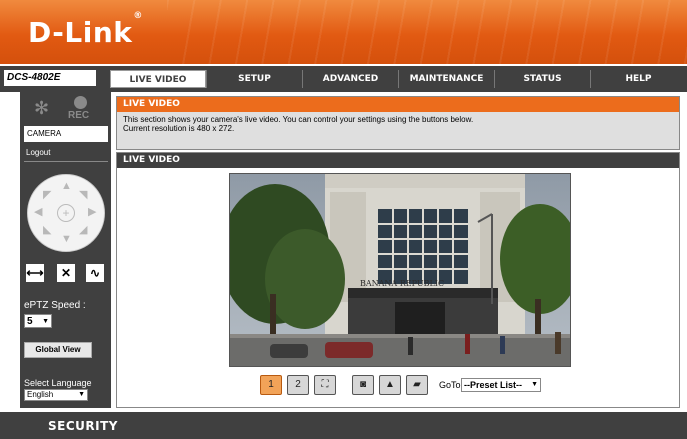 The height and width of the screenshot is (439, 687). What do you see at coordinates (30, 321) in the screenshot?
I see `eptz-speed-value: 5` at bounding box center [30, 321].